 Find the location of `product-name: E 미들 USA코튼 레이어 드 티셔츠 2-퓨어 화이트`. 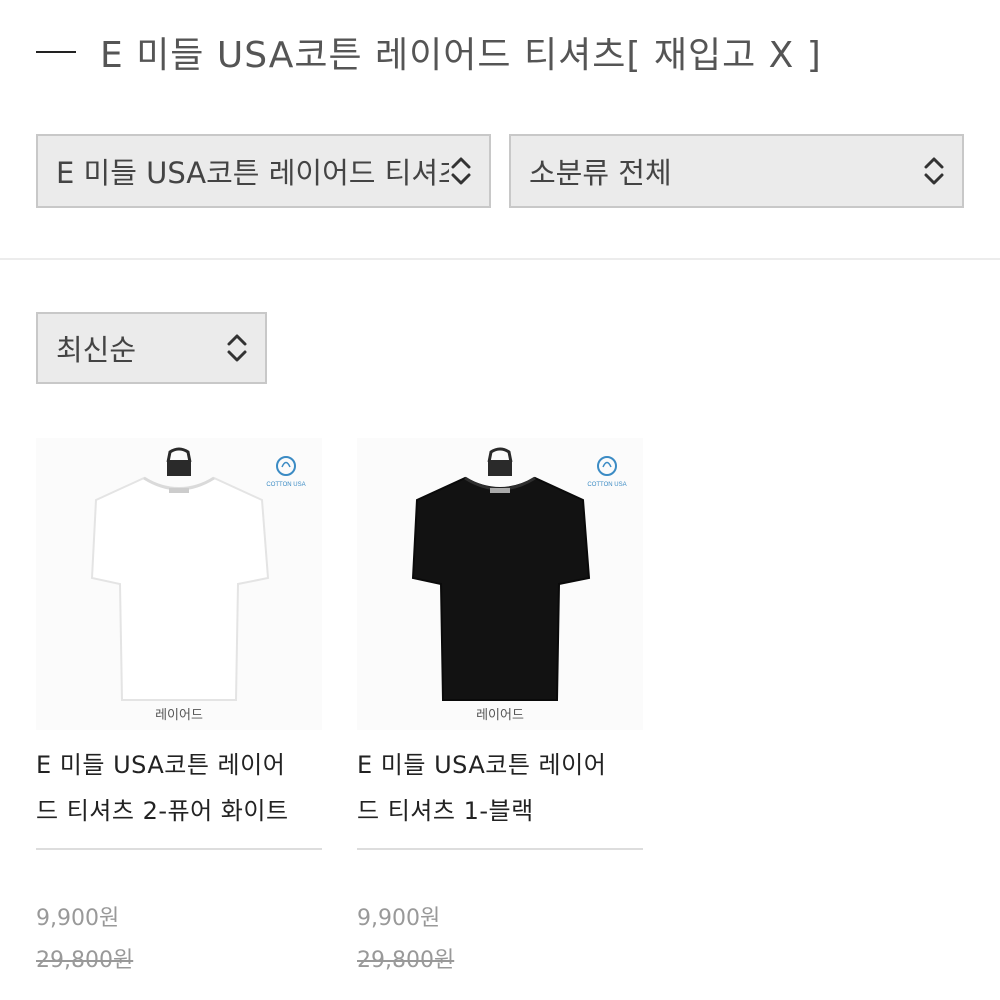

product-name: E 미들 USA코튼 레이어 드 티셔츠 2-퓨어 화이트 is located at coordinates (179, 788).